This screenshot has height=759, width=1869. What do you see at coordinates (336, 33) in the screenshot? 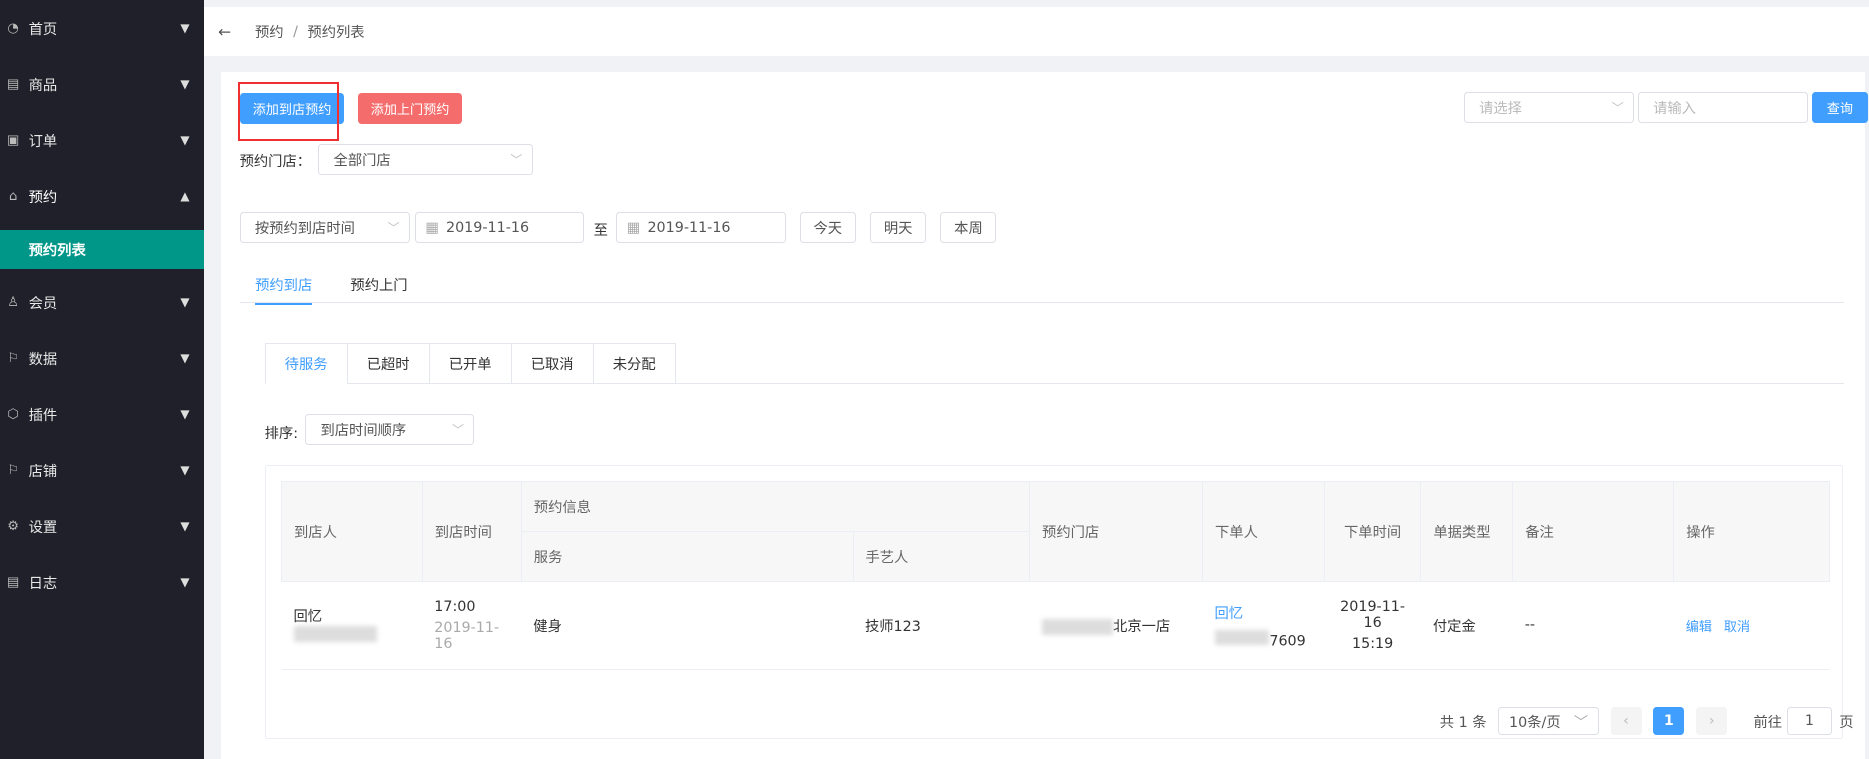
I see `breadcrumb-current: 预约列表` at bounding box center [336, 33].